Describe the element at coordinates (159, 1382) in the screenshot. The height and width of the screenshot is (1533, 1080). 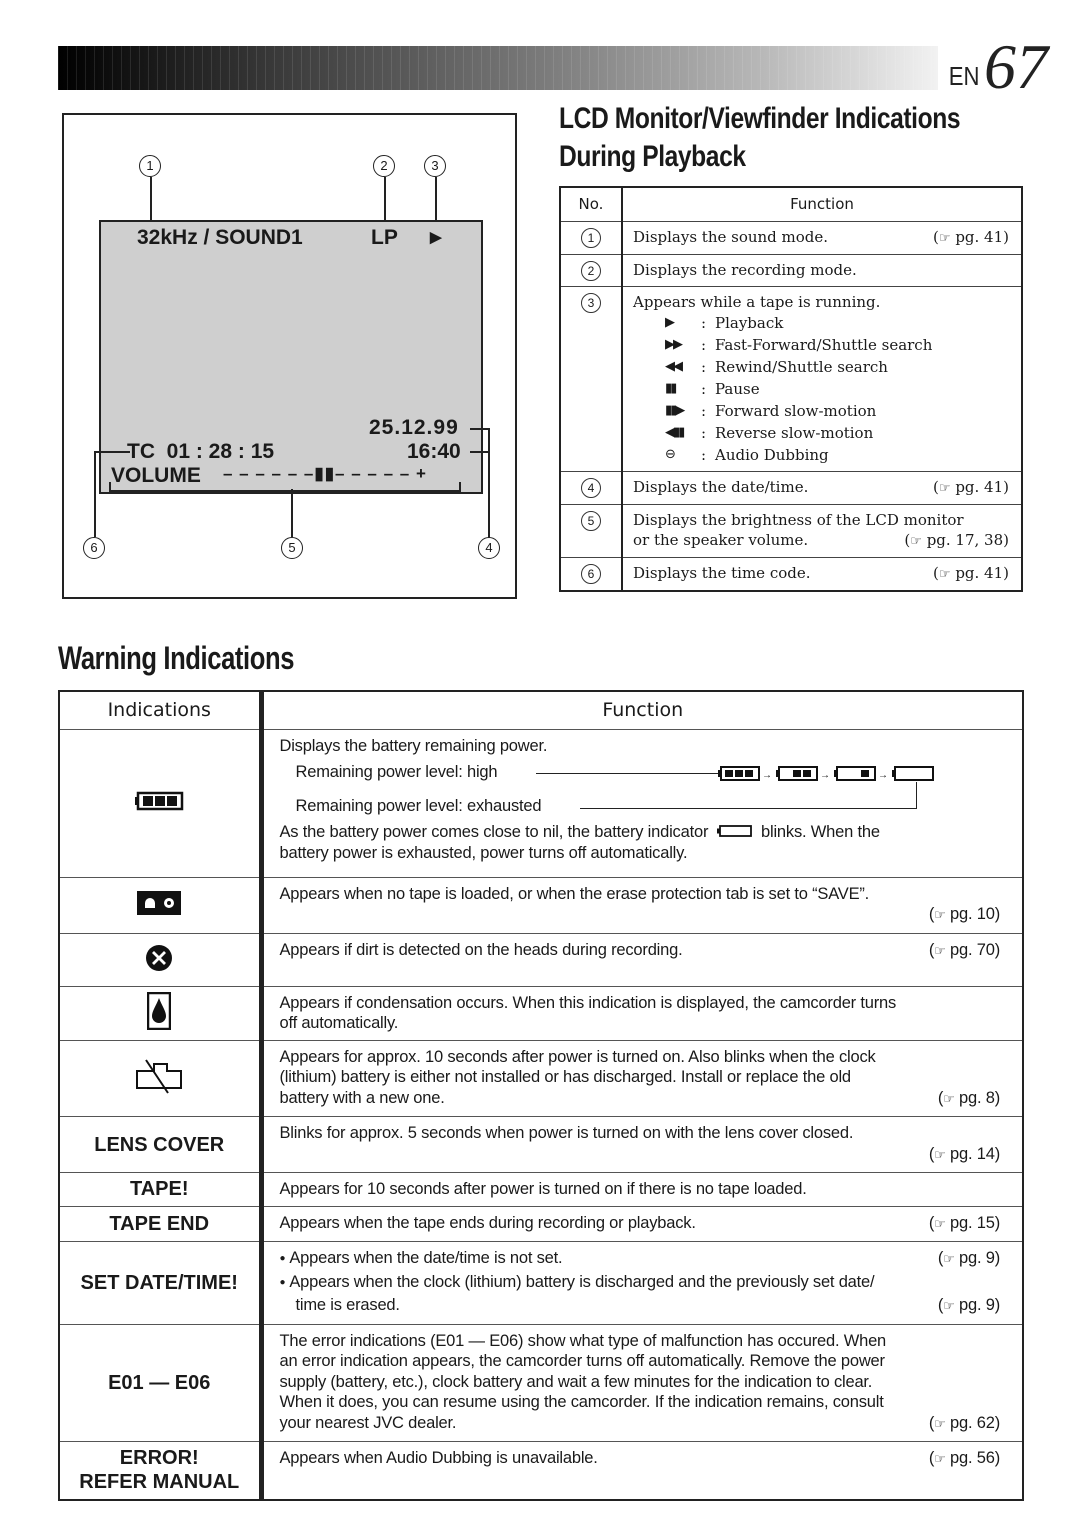
I see `indication-label: E01 — E06` at that location.